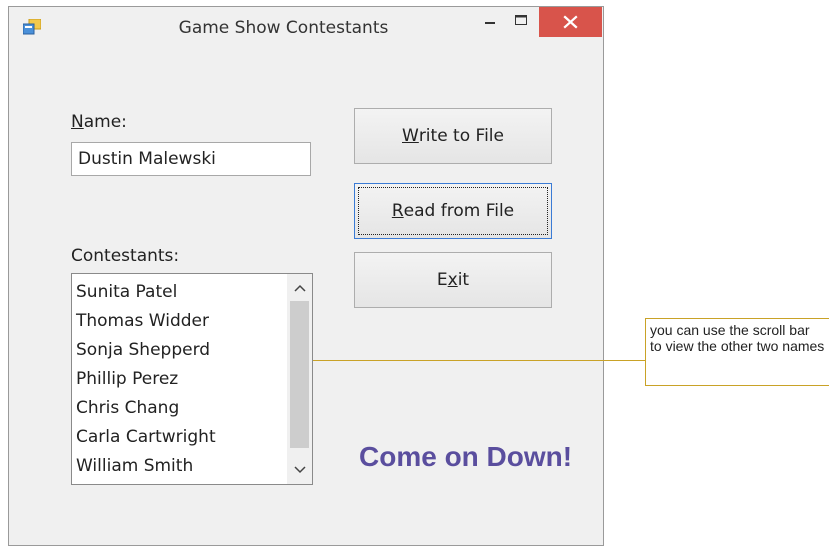  I want to click on slogan-label: Come on Down!, so click(466, 456).